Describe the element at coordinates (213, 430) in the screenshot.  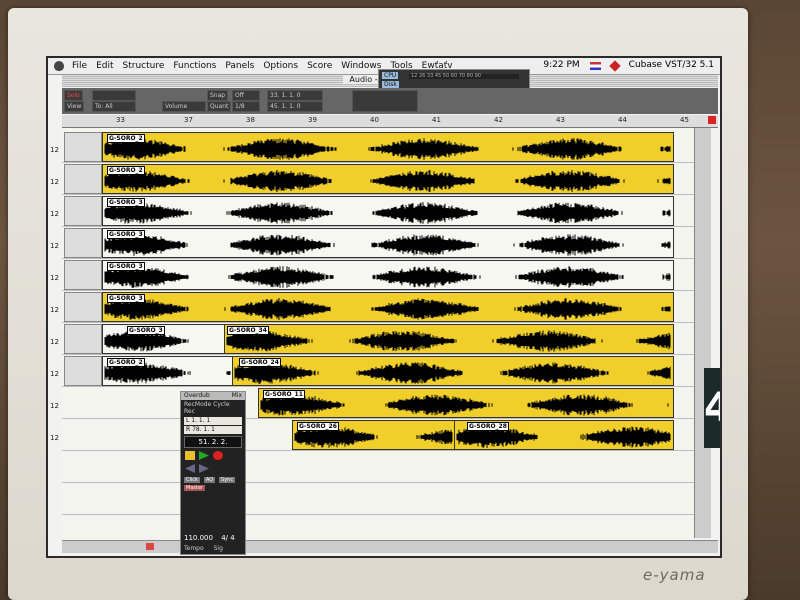
I see `right-locator: R 78. 1. 1` at that location.